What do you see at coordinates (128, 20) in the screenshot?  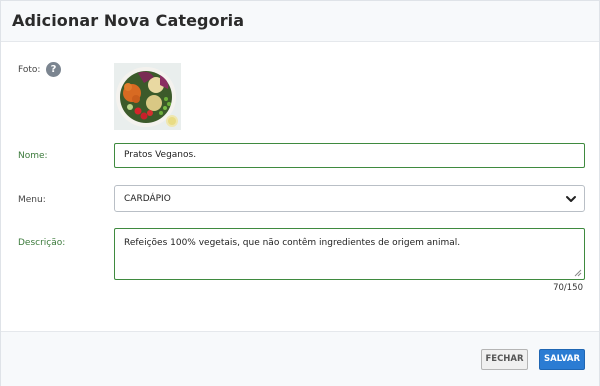 I see `modal-title: Adicionar Nova Categoria` at bounding box center [128, 20].